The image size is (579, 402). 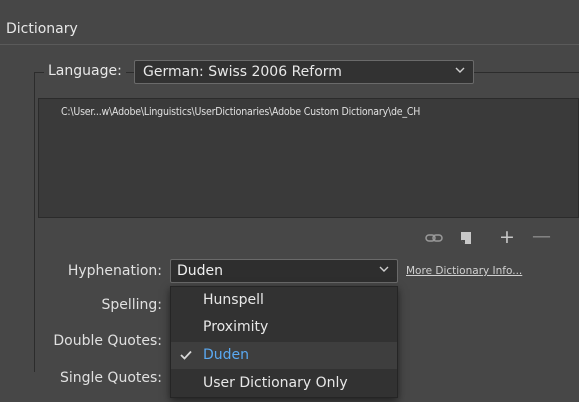 I want to click on section-title: Dictionary, so click(x=42, y=29).